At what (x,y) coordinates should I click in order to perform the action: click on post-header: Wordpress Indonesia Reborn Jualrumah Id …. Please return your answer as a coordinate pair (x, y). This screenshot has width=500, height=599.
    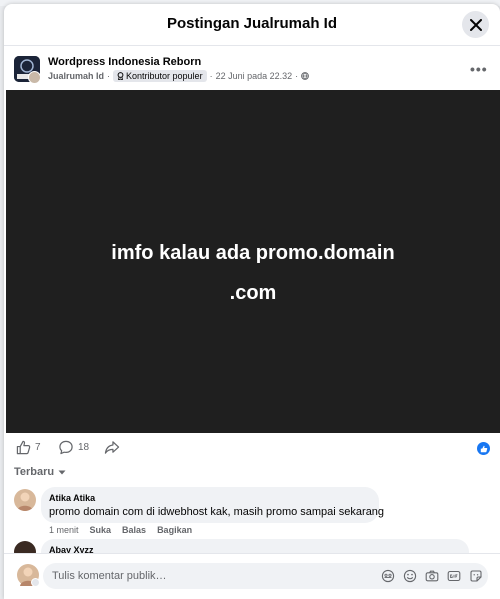
    Looking at the image, I should click on (252, 70).